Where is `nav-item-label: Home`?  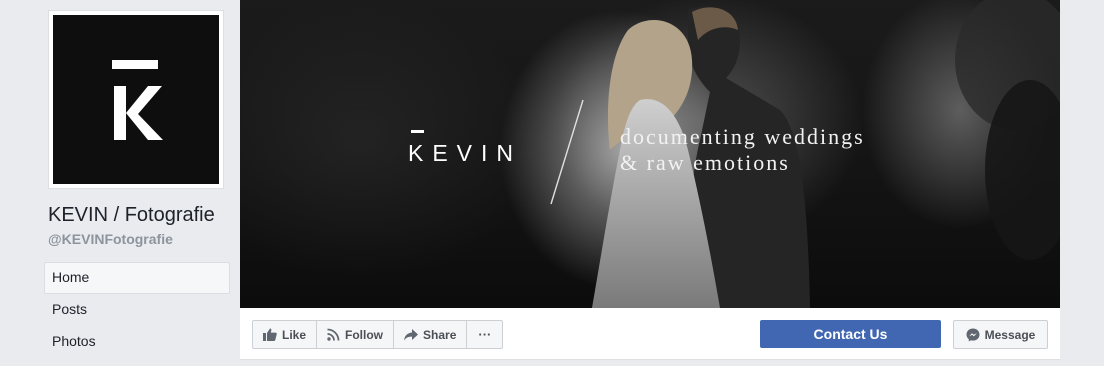 nav-item-label: Home is located at coordinates (71, 277).